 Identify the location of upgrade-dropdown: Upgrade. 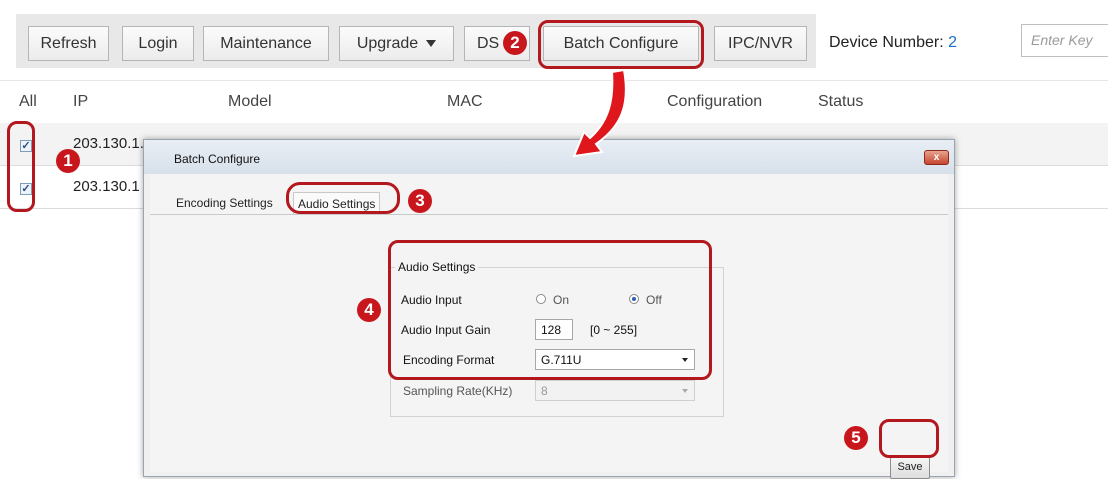
(396, 43).